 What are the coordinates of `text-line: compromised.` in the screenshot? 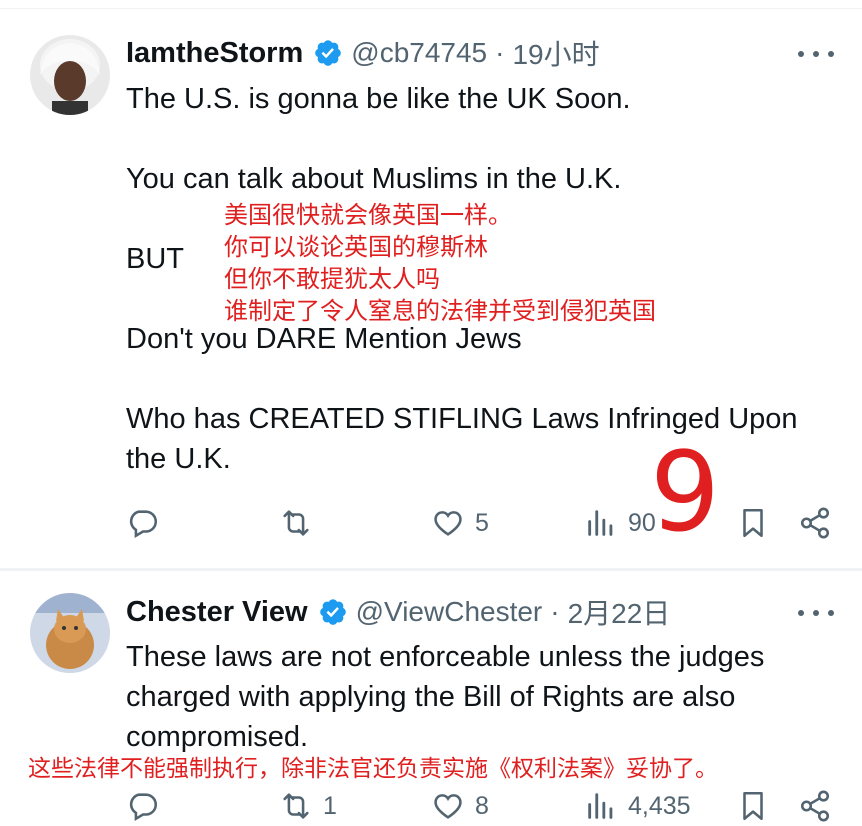 It's located at (217, 737).